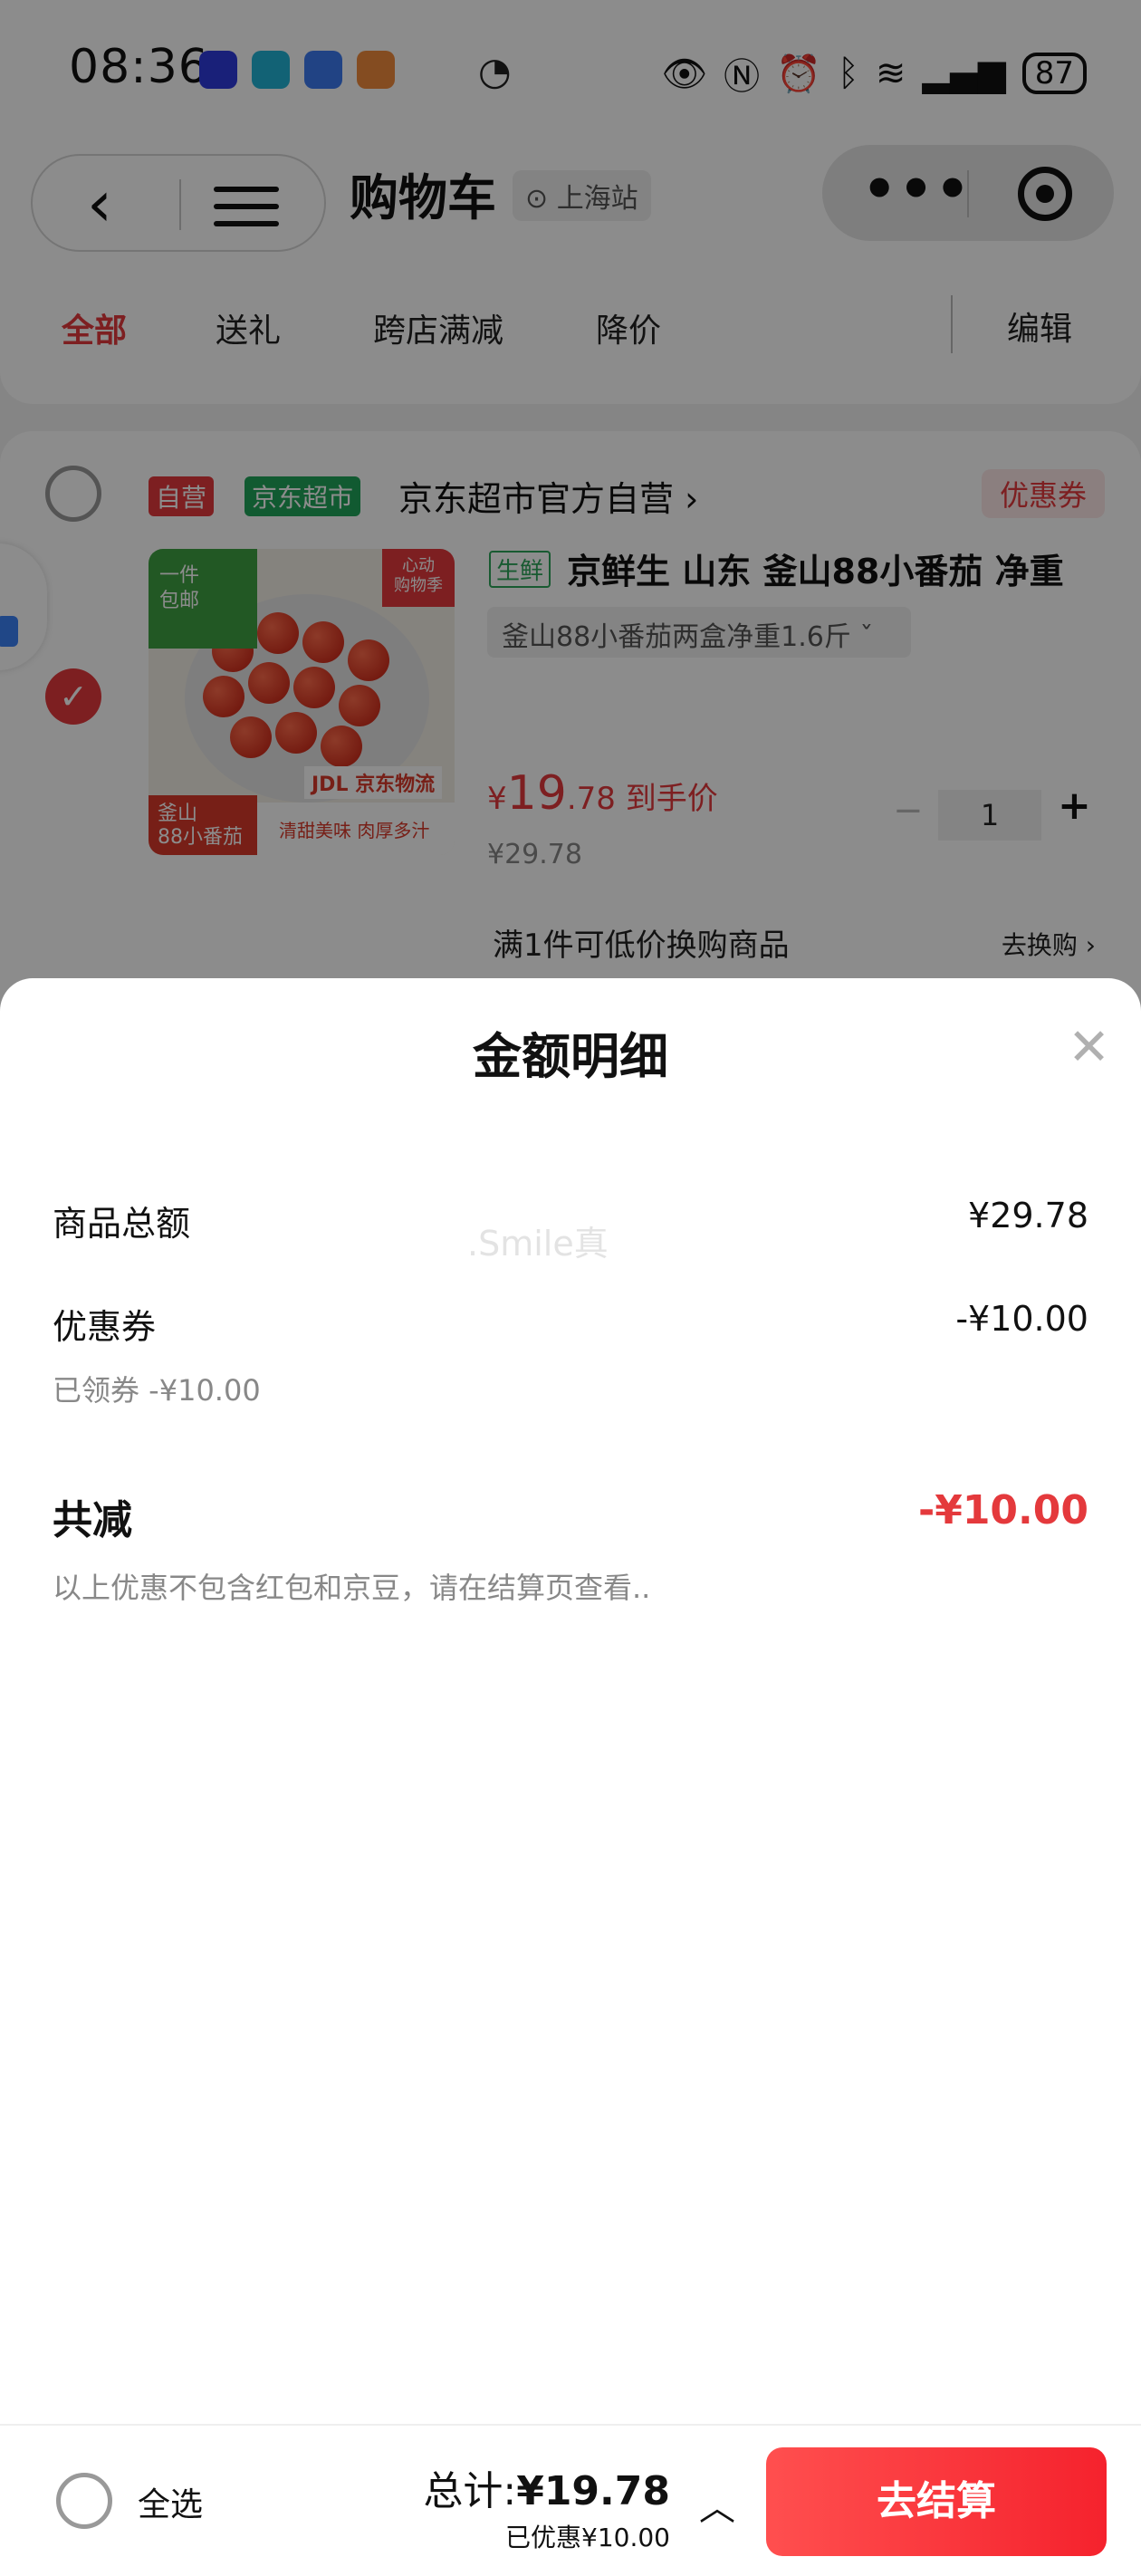 This screenshot has width=1141, height=2576. What do you see at coordinates (717, 2504) in the screenshot?
I see `chevron-up-icon: ︿` at bounding box center [717, 2504].